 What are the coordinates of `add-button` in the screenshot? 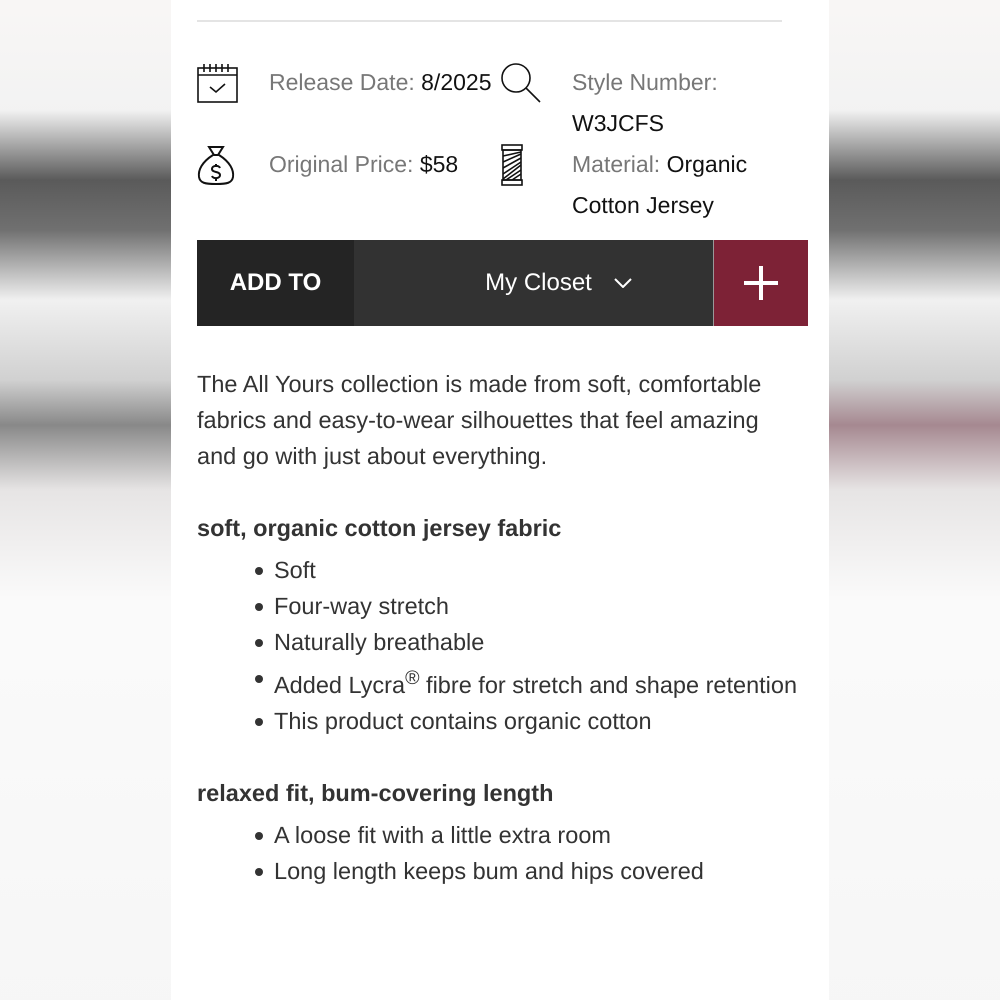 It's located at (760, 283).